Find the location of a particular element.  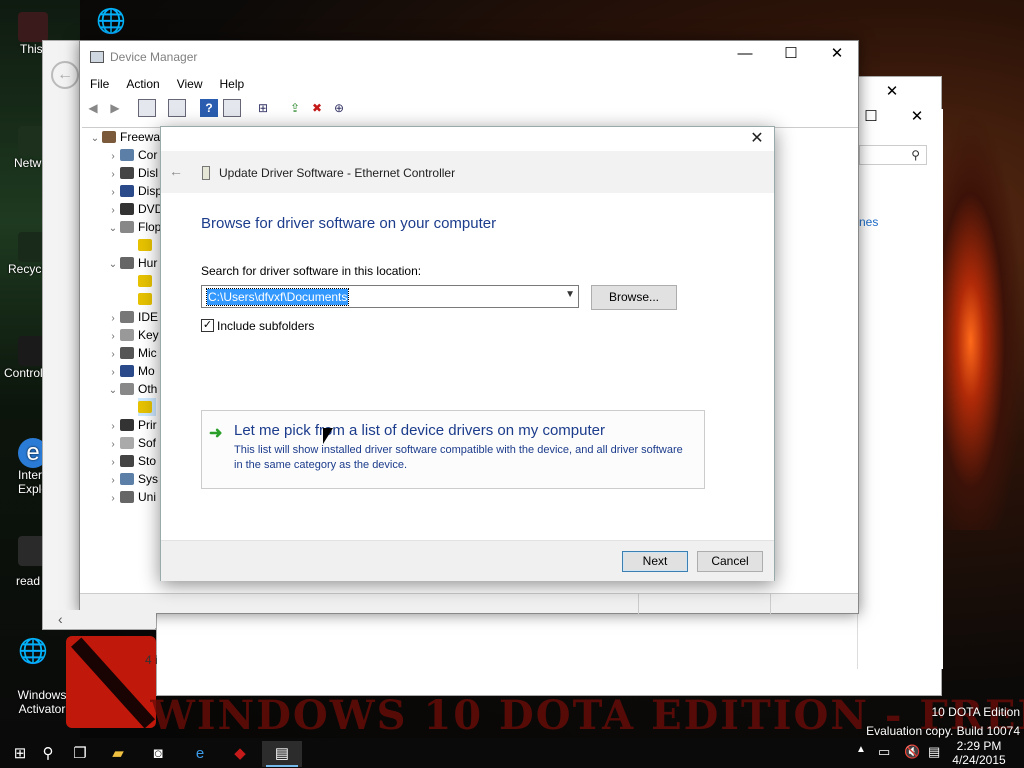

volume-muted-icon: 🔇 is located at coordinates (912, 752).